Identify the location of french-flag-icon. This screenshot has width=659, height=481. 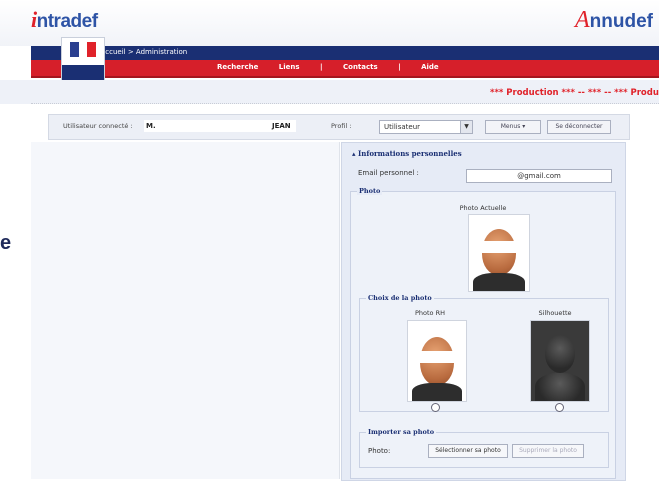
(83, 49).